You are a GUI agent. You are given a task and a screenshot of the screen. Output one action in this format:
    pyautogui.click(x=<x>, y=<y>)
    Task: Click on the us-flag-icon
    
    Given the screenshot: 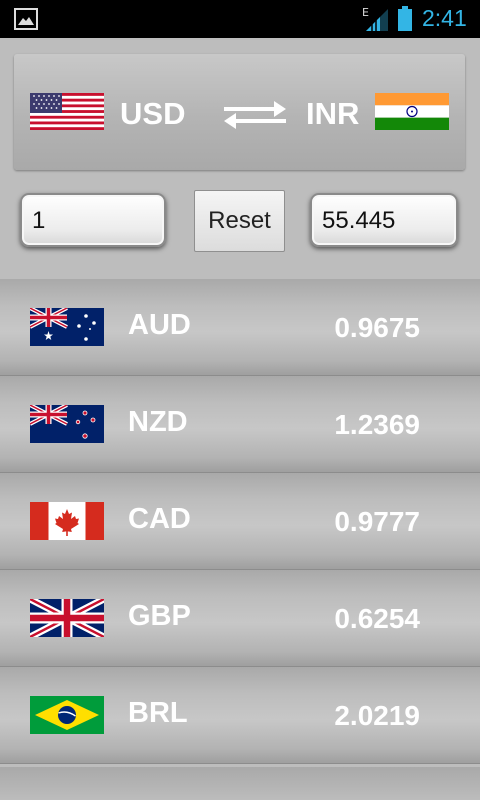 What is the action you would take?
    pyautogui.click(x=67, y=111)
    